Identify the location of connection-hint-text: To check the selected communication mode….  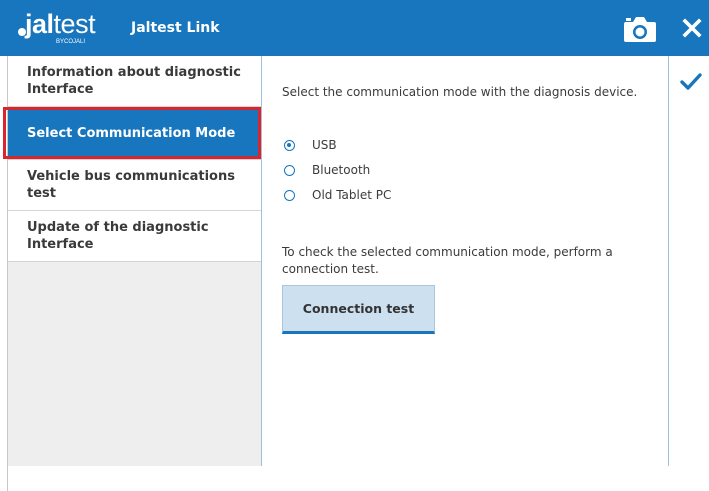
(447, 260).